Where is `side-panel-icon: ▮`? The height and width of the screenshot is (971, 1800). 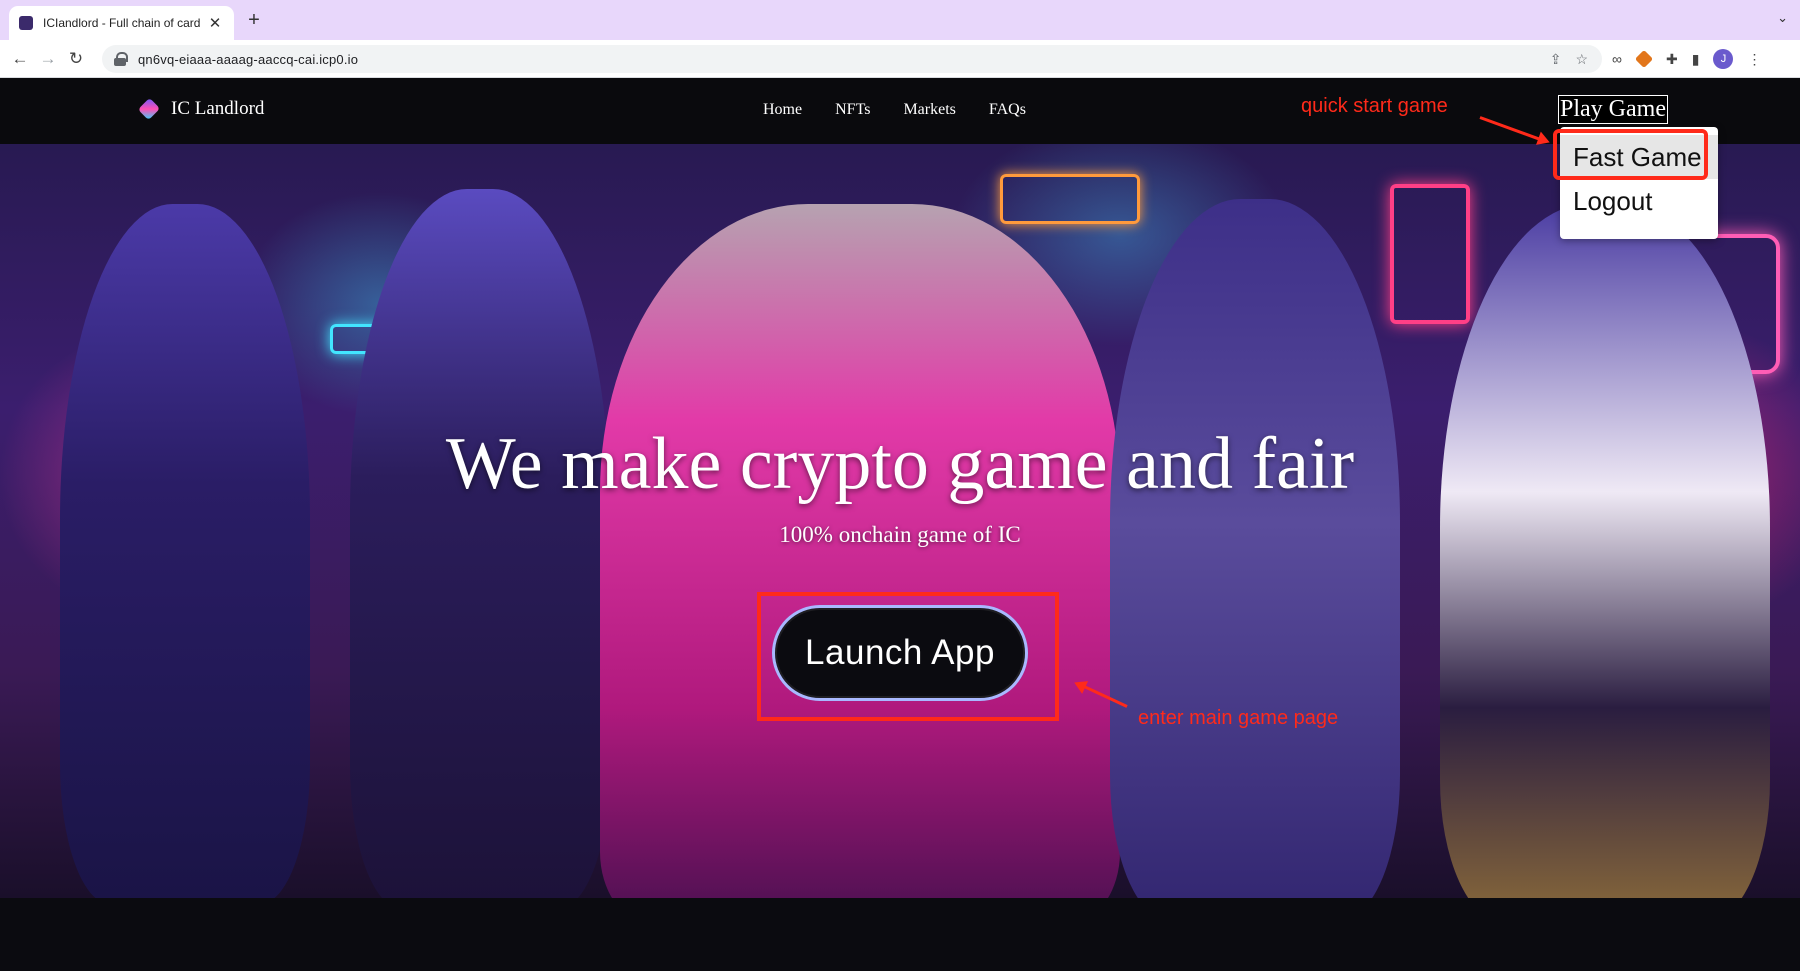 side-panel-icon: ▮ is located at coordinates (1696, 59).